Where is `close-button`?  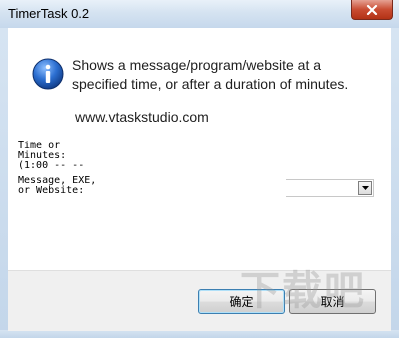 close-button is located at coordinates (372, 10).